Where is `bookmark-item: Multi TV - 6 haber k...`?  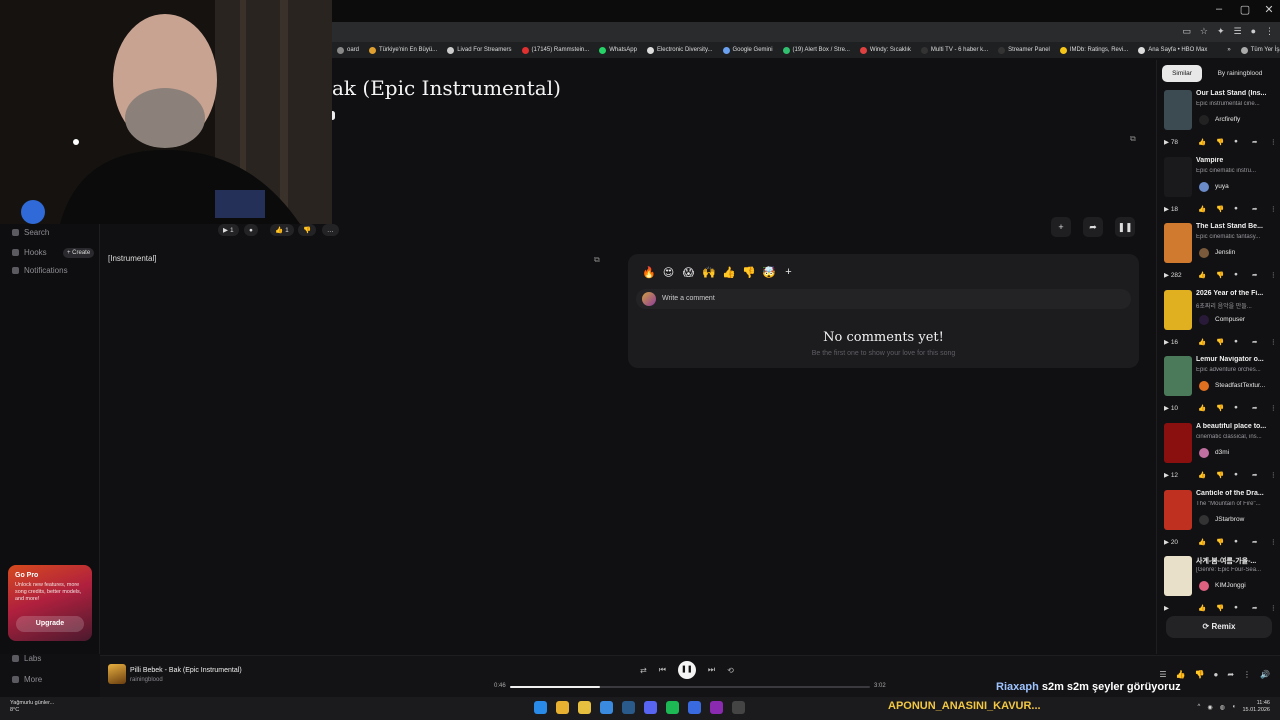 bookmark-item: Multi TV - 6 haber k... is located at coordinates (954, 50).